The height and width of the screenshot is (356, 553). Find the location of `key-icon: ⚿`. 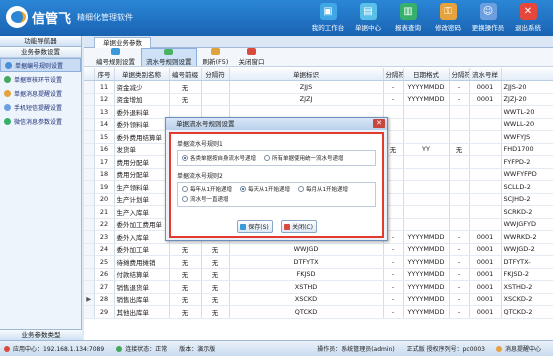

key-icon: ⚿ is located at coordinates (448, 11).